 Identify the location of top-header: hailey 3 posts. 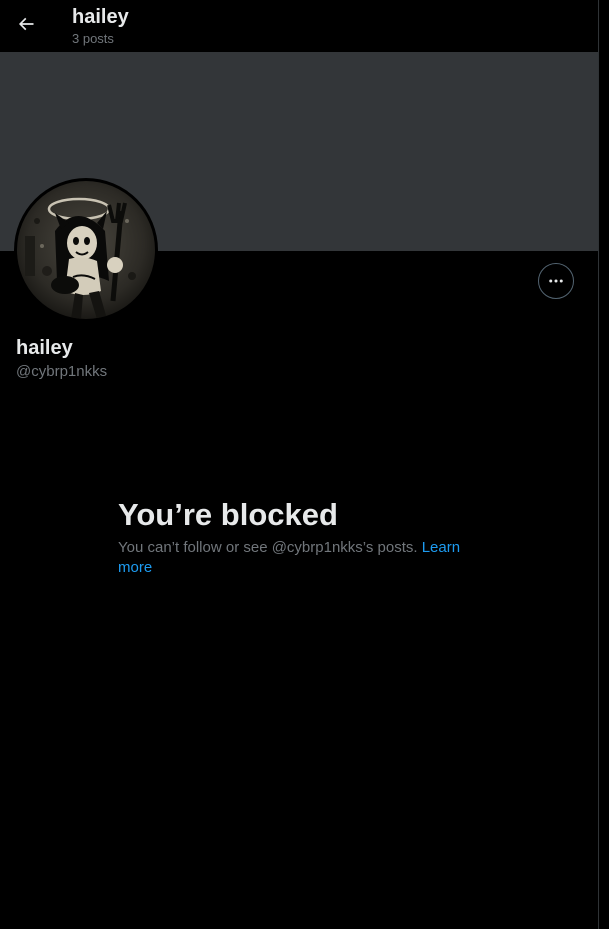
(299, 26).